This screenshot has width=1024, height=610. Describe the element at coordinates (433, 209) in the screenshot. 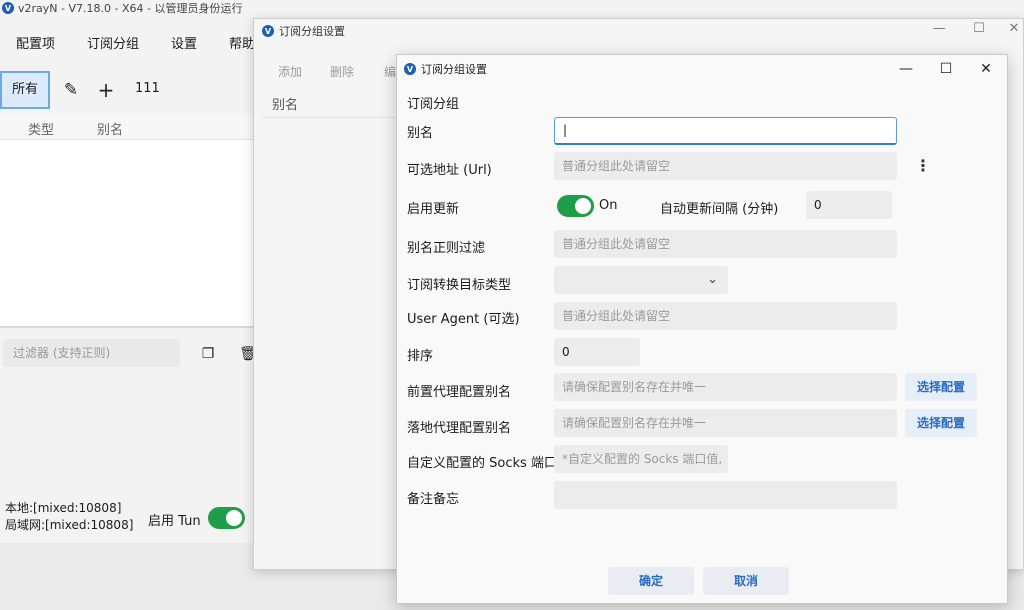

I see `enable-update-label: 启用更新` at that location.